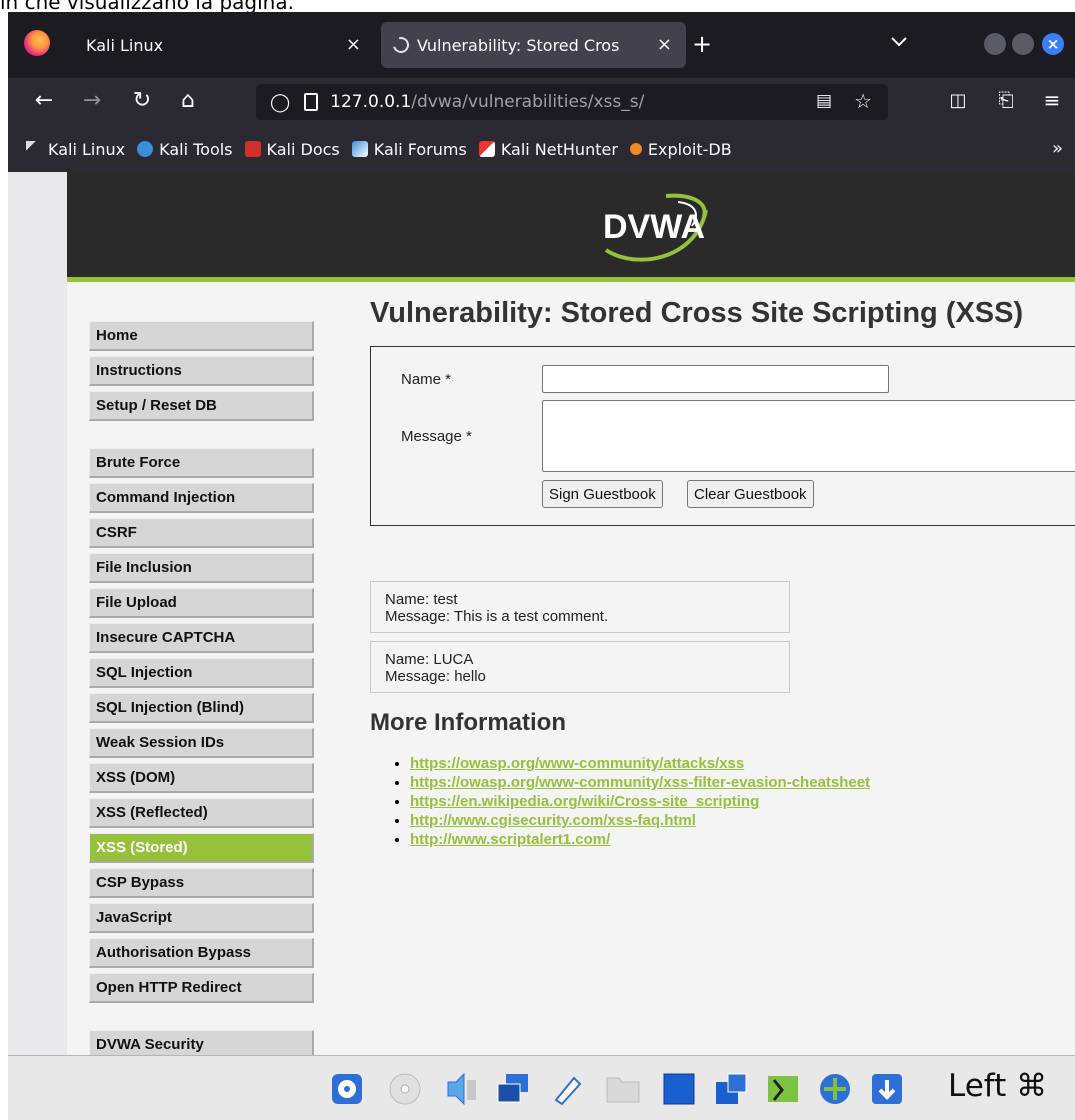 The width and height of the screenshot is (1075, 1120). Describe the element at coordinates (528, 102) in the screenshot. I see `url-path: /dvwa/vulnerabilities/xss_s/` at that location.